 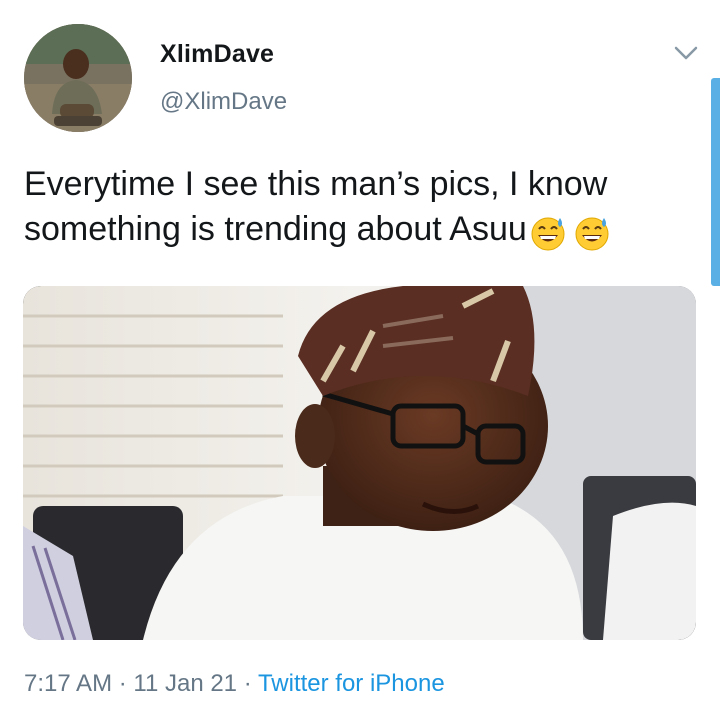 What do you see at coordinates (686, 53) in the screenshot?
I see `chevron-down-icon` at bounding box center [686, 53].